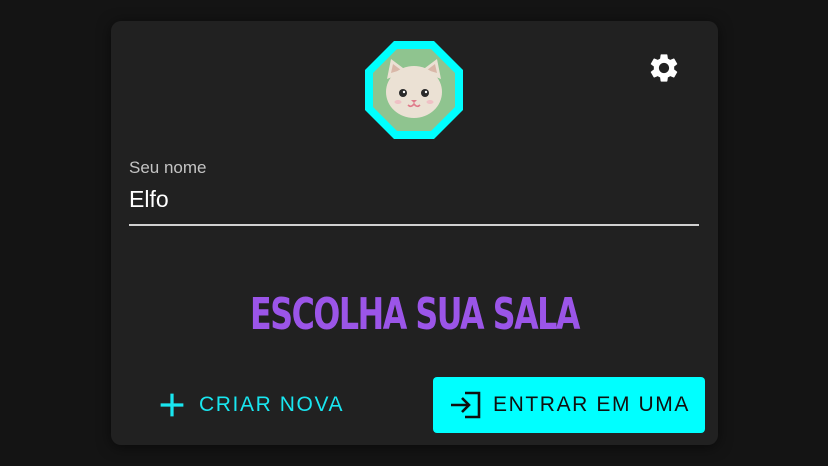  I want to click on join-room-button: ENTRAR EM UMA, so click(569, 405).